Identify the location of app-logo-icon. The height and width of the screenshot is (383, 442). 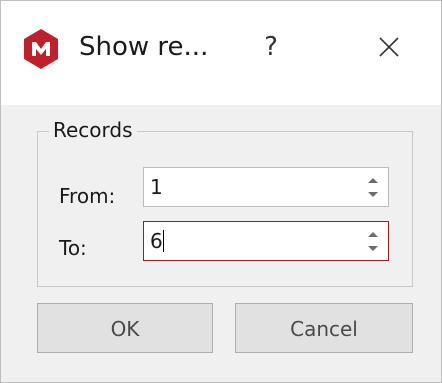
(41, 49).